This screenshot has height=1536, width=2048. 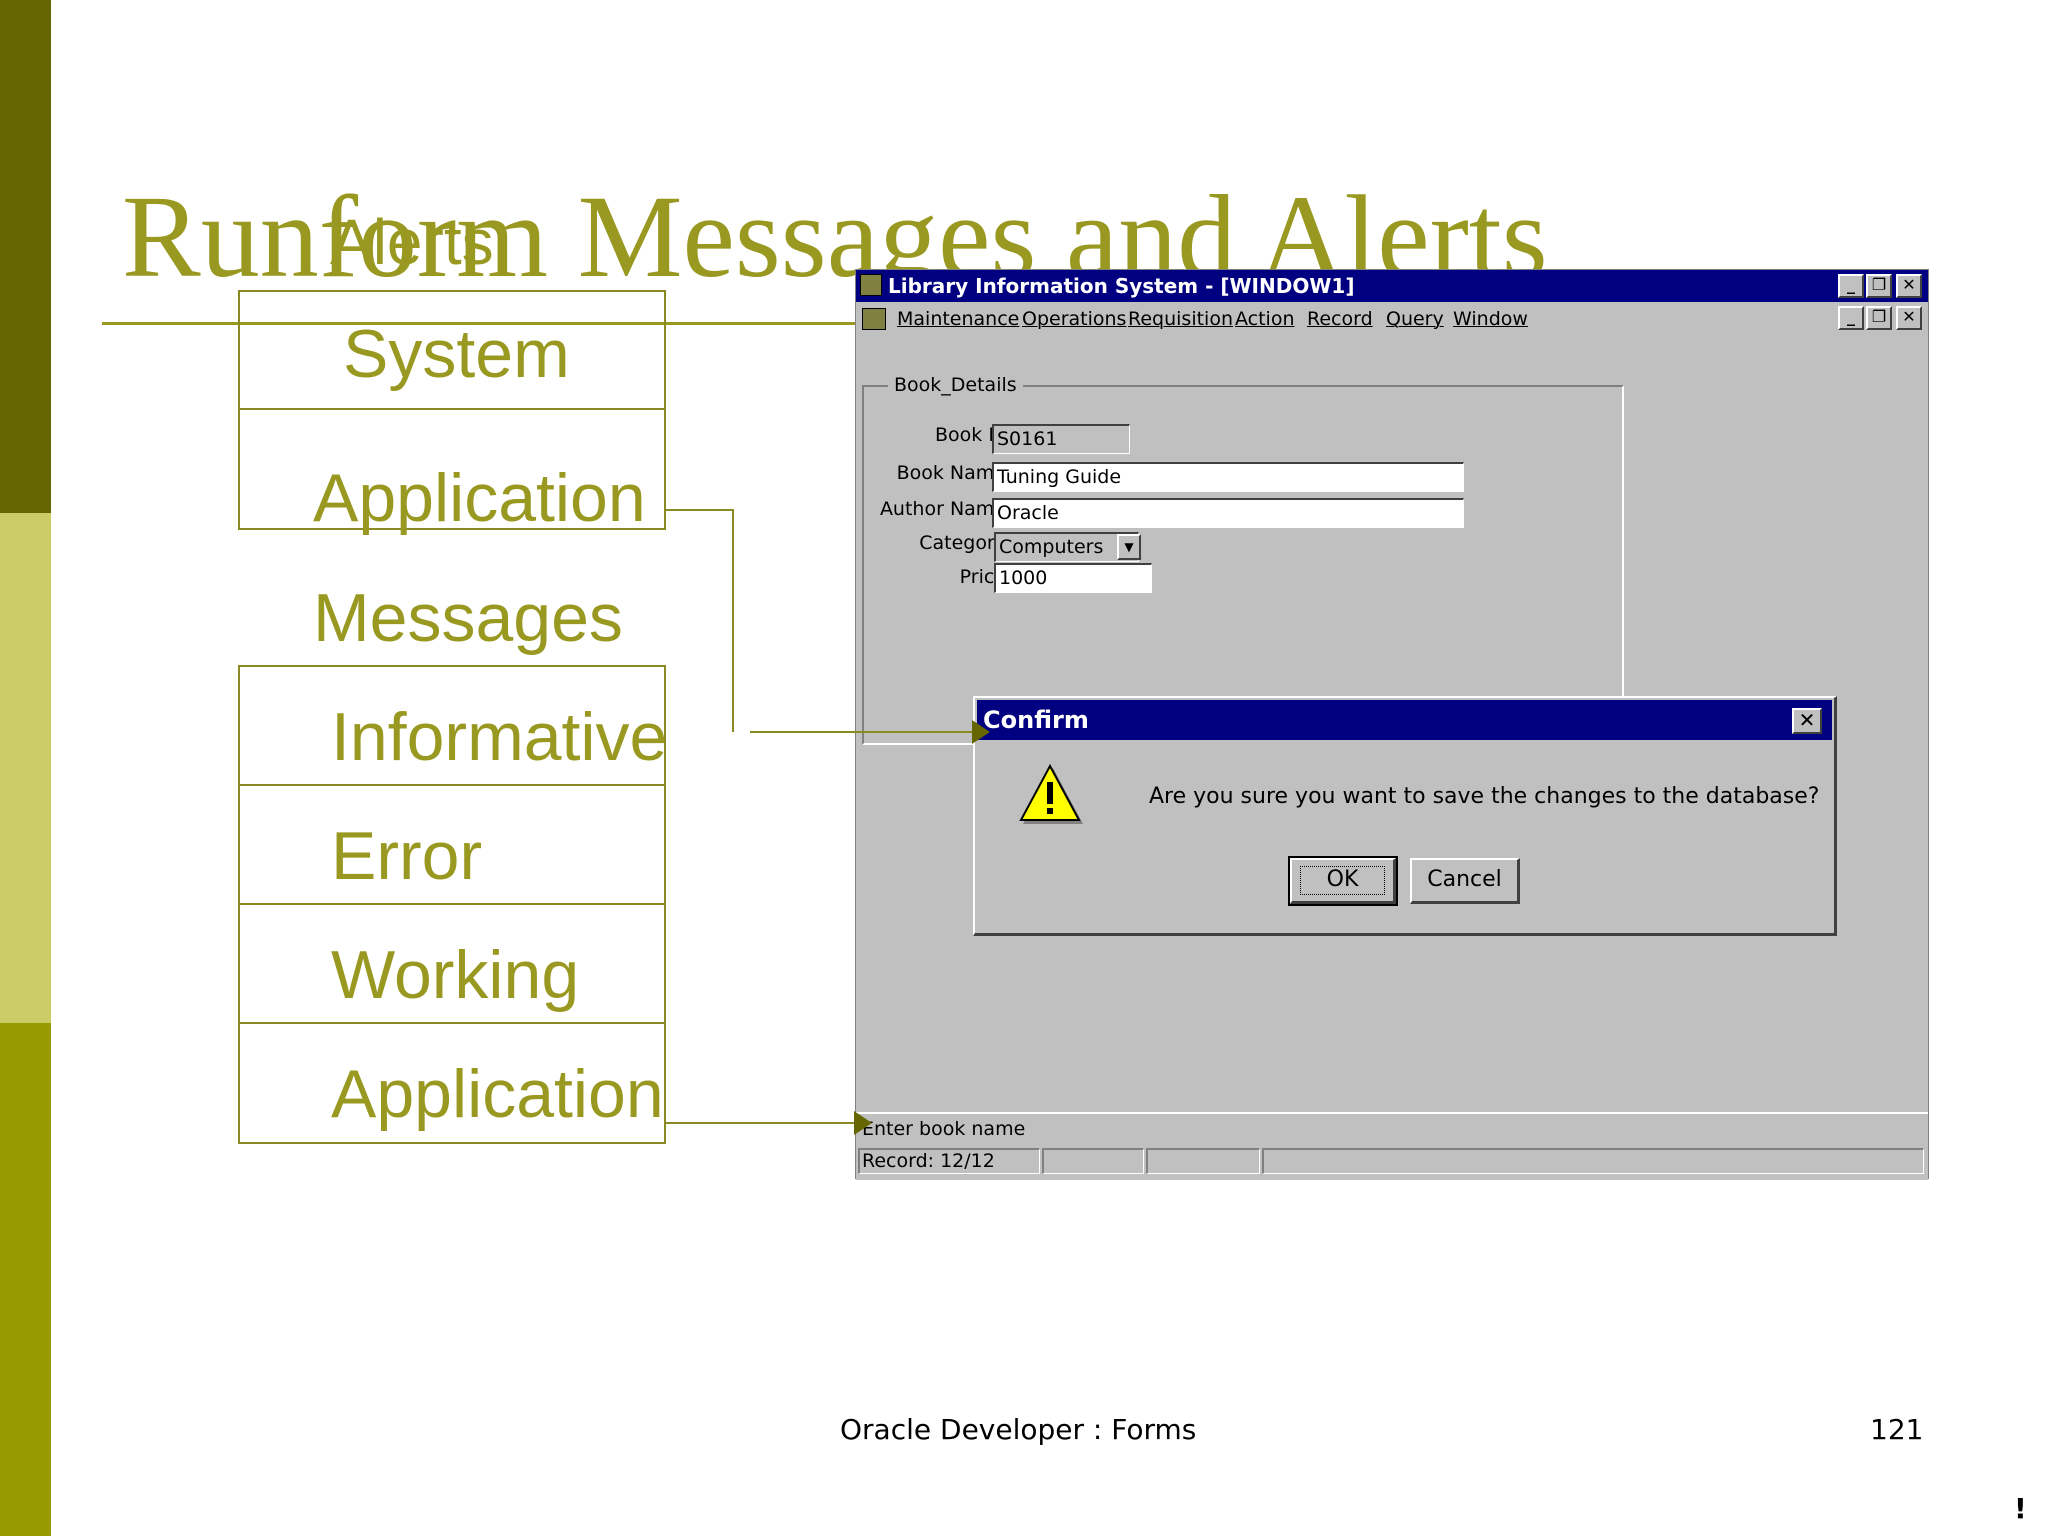 What do you see at coordinates (407, 856) in the screenshot?
I see `message-error-label: Error` at bounding box center [407, 856].